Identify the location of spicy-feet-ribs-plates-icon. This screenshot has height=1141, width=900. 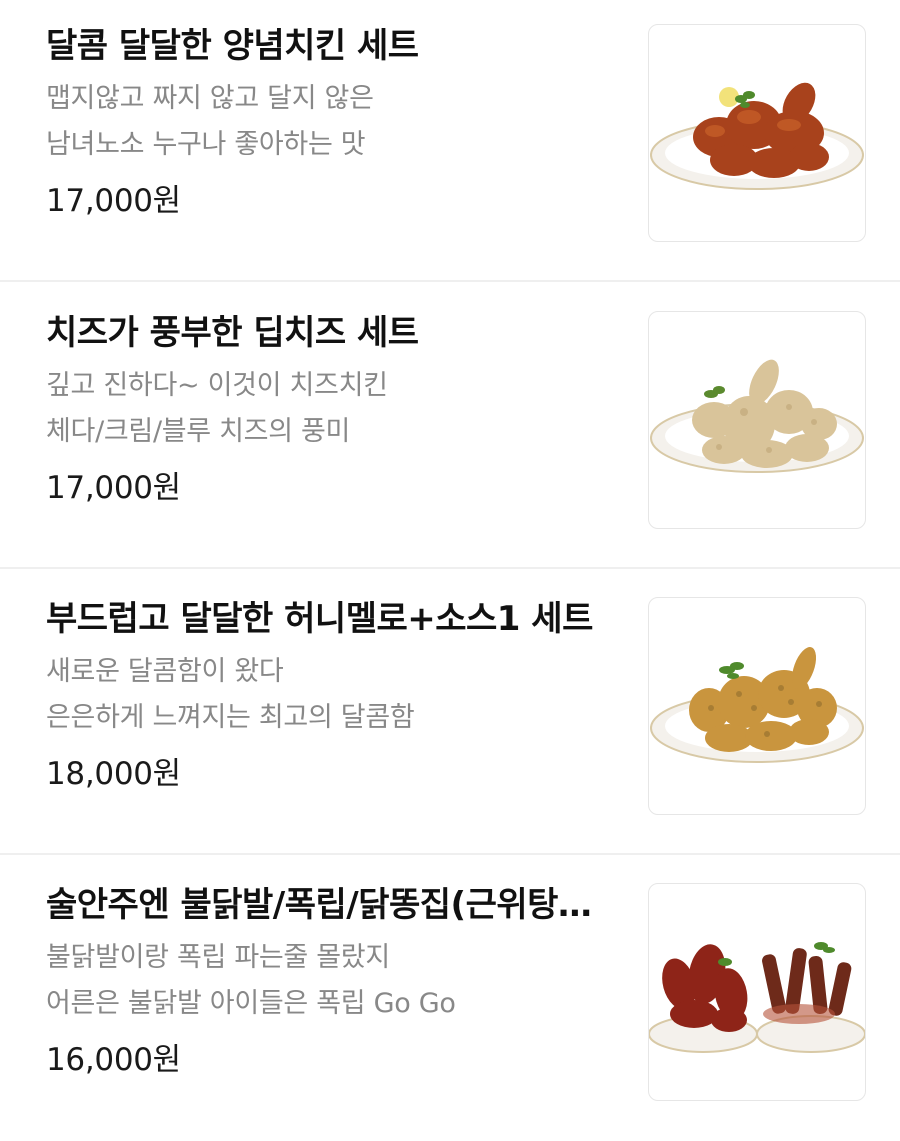
(757, 997).